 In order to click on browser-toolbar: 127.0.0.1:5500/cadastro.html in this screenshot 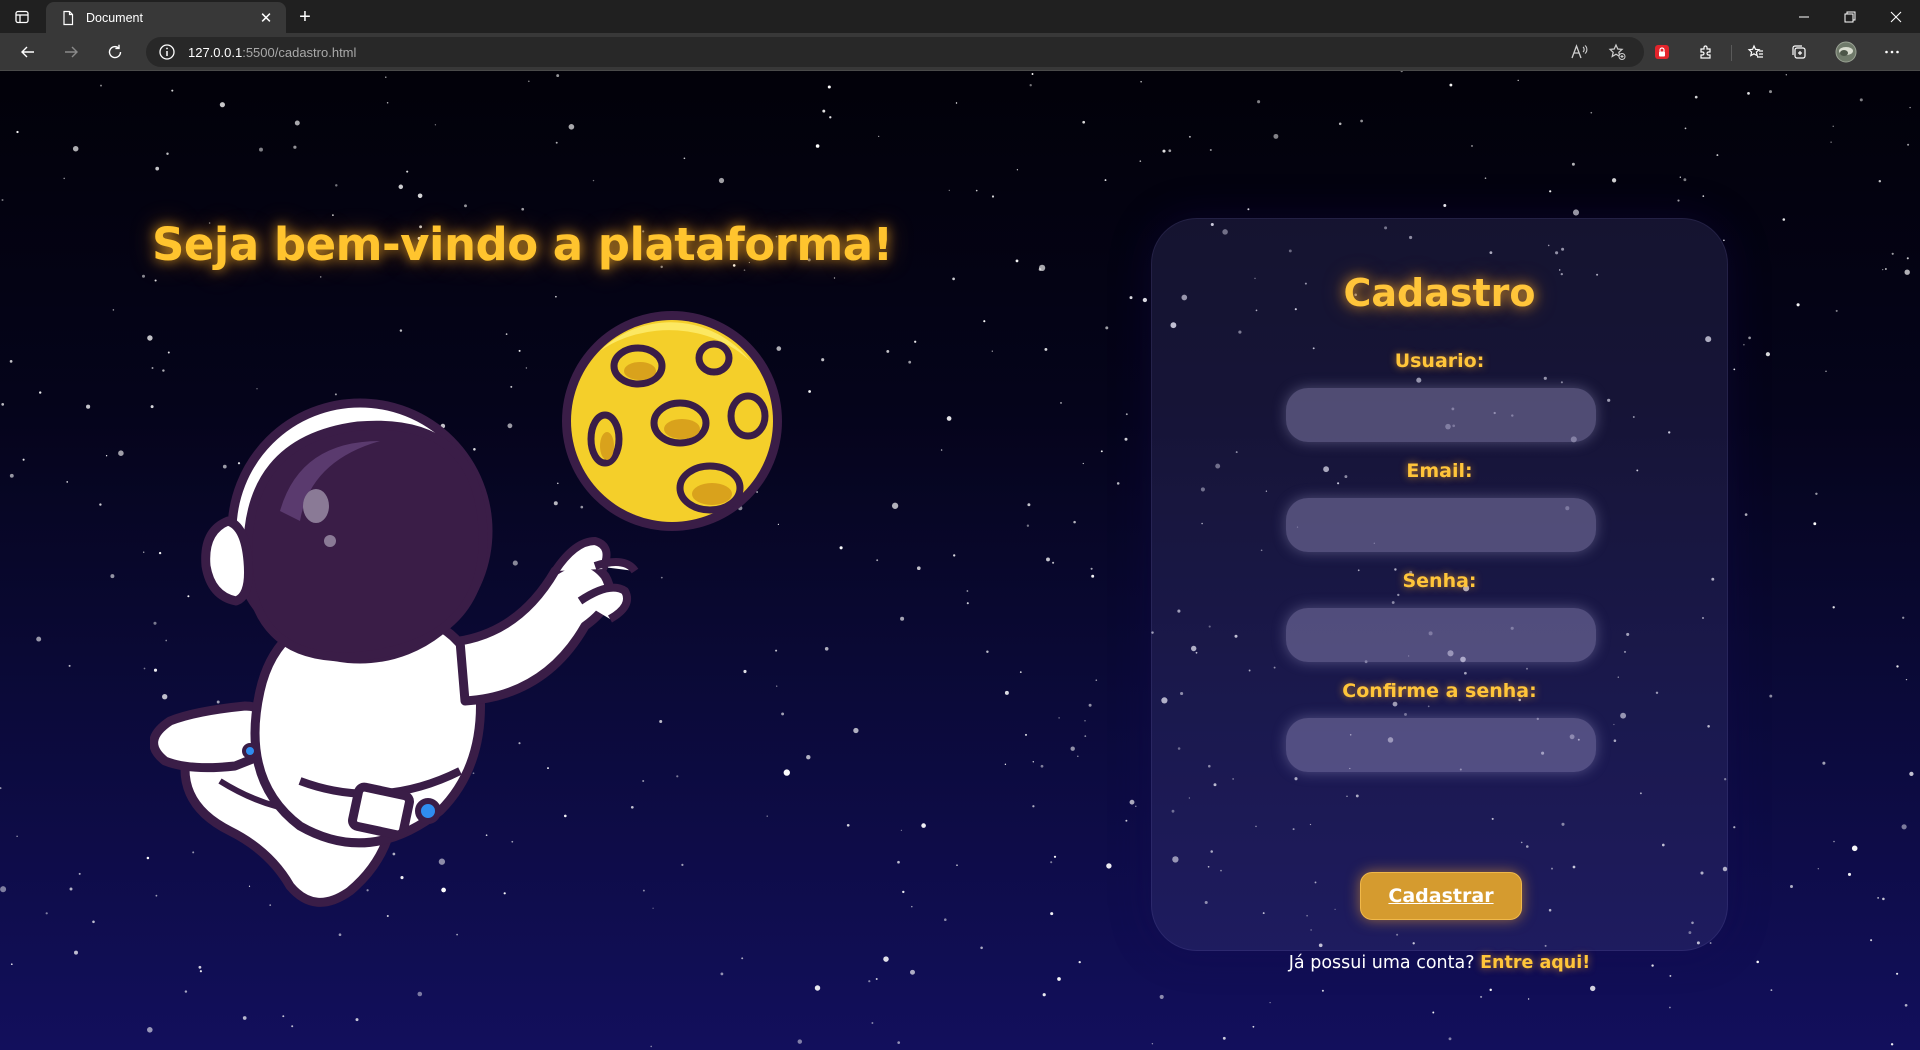, I will do `click(960, 52)`.